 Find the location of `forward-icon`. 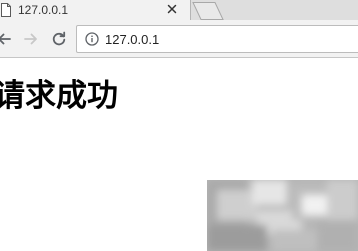

forward-icon is located at coordinates (31, 39).